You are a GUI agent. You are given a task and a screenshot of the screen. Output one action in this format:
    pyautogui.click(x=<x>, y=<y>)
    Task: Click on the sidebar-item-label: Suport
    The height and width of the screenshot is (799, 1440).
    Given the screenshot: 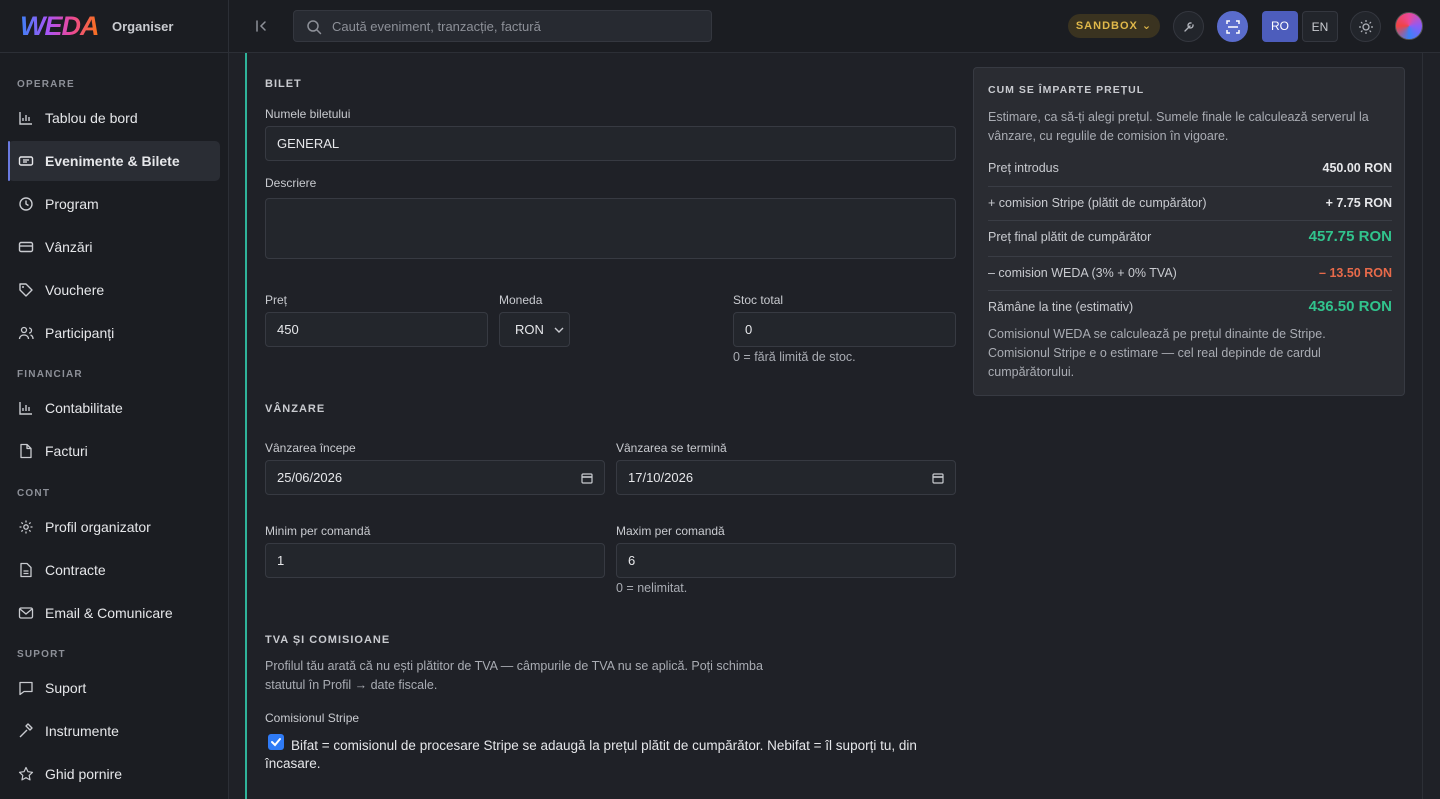 What is the action you would take?
    pyautogui.click(x=66, y=688)
    